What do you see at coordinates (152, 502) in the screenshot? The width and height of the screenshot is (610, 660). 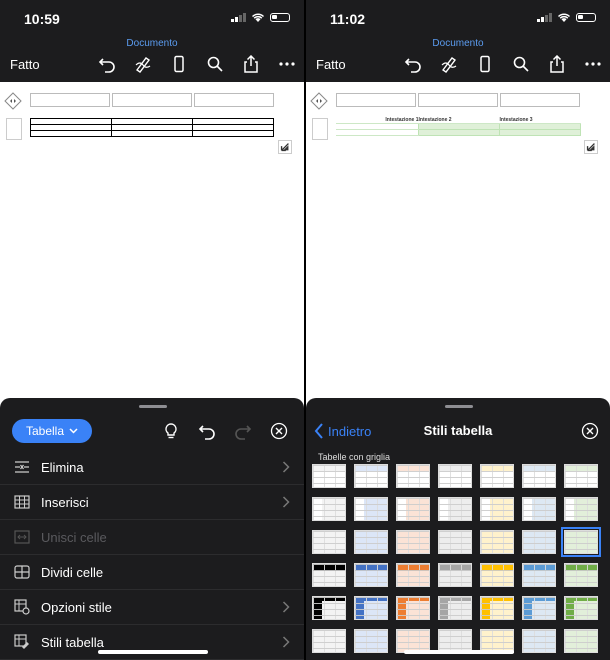 I see `menu-item-inserisci: Inserisci` at bounding box center [152, 502].